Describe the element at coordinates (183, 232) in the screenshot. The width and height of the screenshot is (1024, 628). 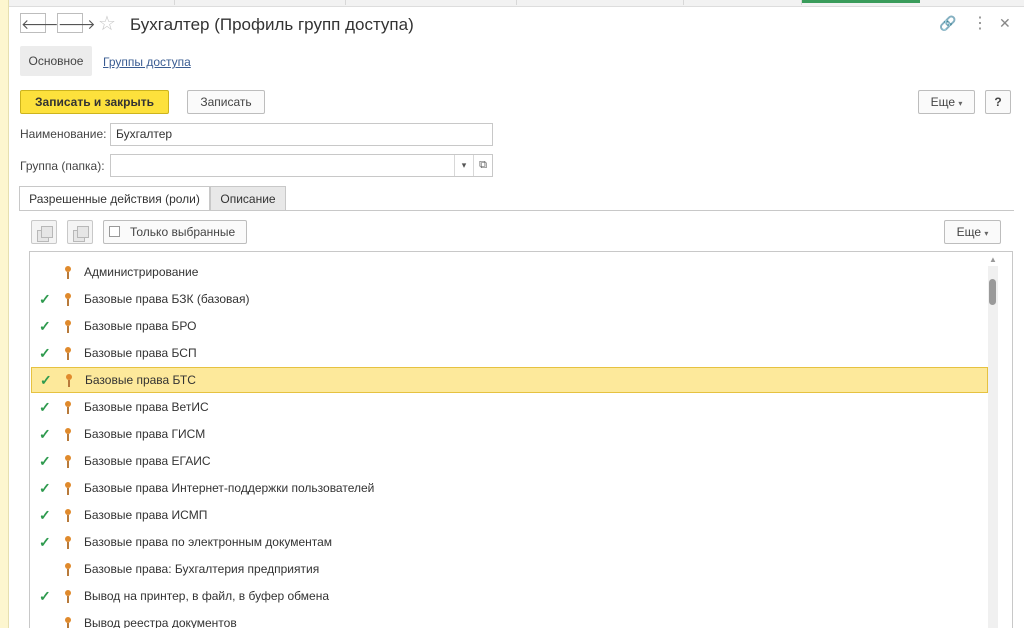
I see `only-selected-label: Только выбранные` at that location.